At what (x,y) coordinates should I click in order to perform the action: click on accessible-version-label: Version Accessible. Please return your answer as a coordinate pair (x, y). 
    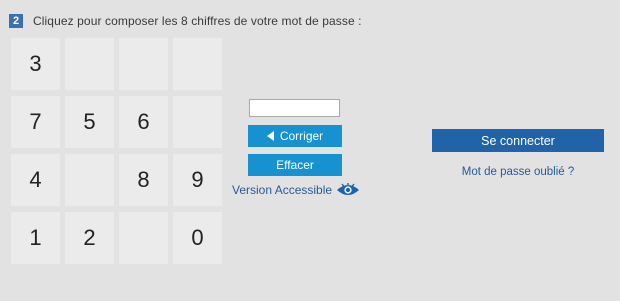
    Looking at the image, I should click on (282, 190).